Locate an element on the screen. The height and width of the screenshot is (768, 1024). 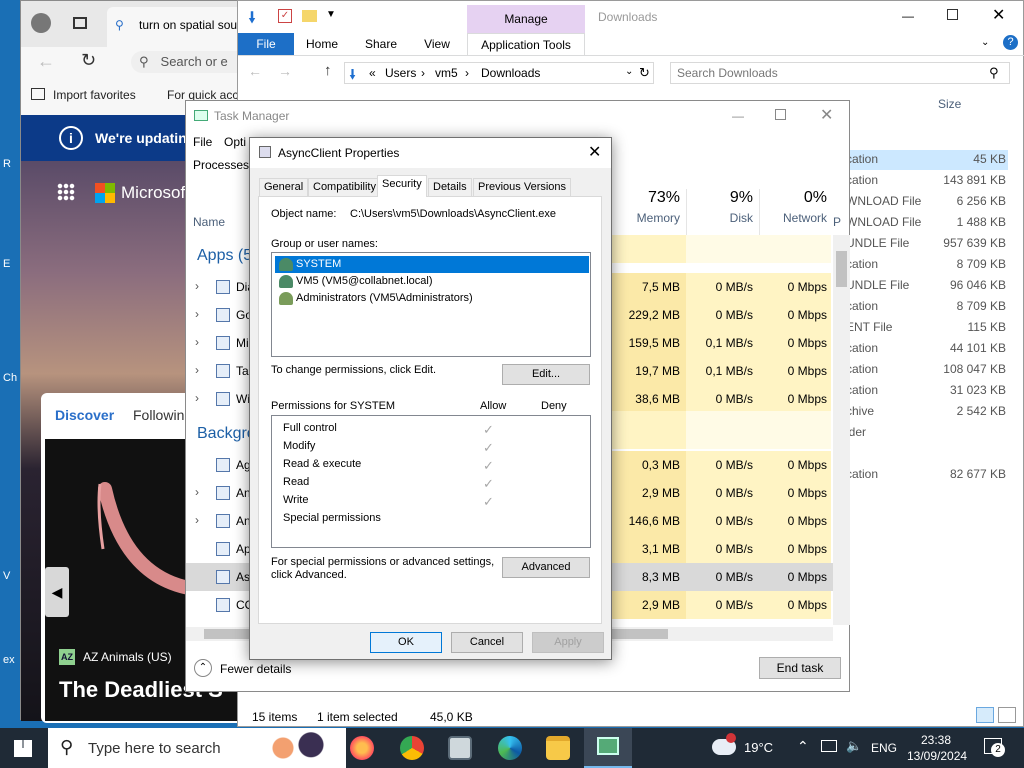
tm-close-button: ✕ is located at coordinates (826, 115).